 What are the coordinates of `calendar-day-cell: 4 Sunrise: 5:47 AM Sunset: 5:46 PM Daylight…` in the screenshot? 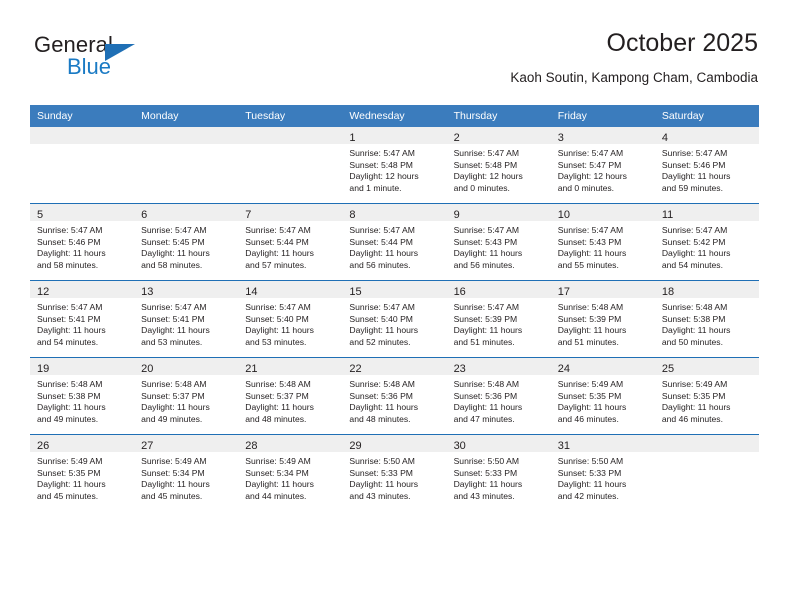 It's located at (706, 165).